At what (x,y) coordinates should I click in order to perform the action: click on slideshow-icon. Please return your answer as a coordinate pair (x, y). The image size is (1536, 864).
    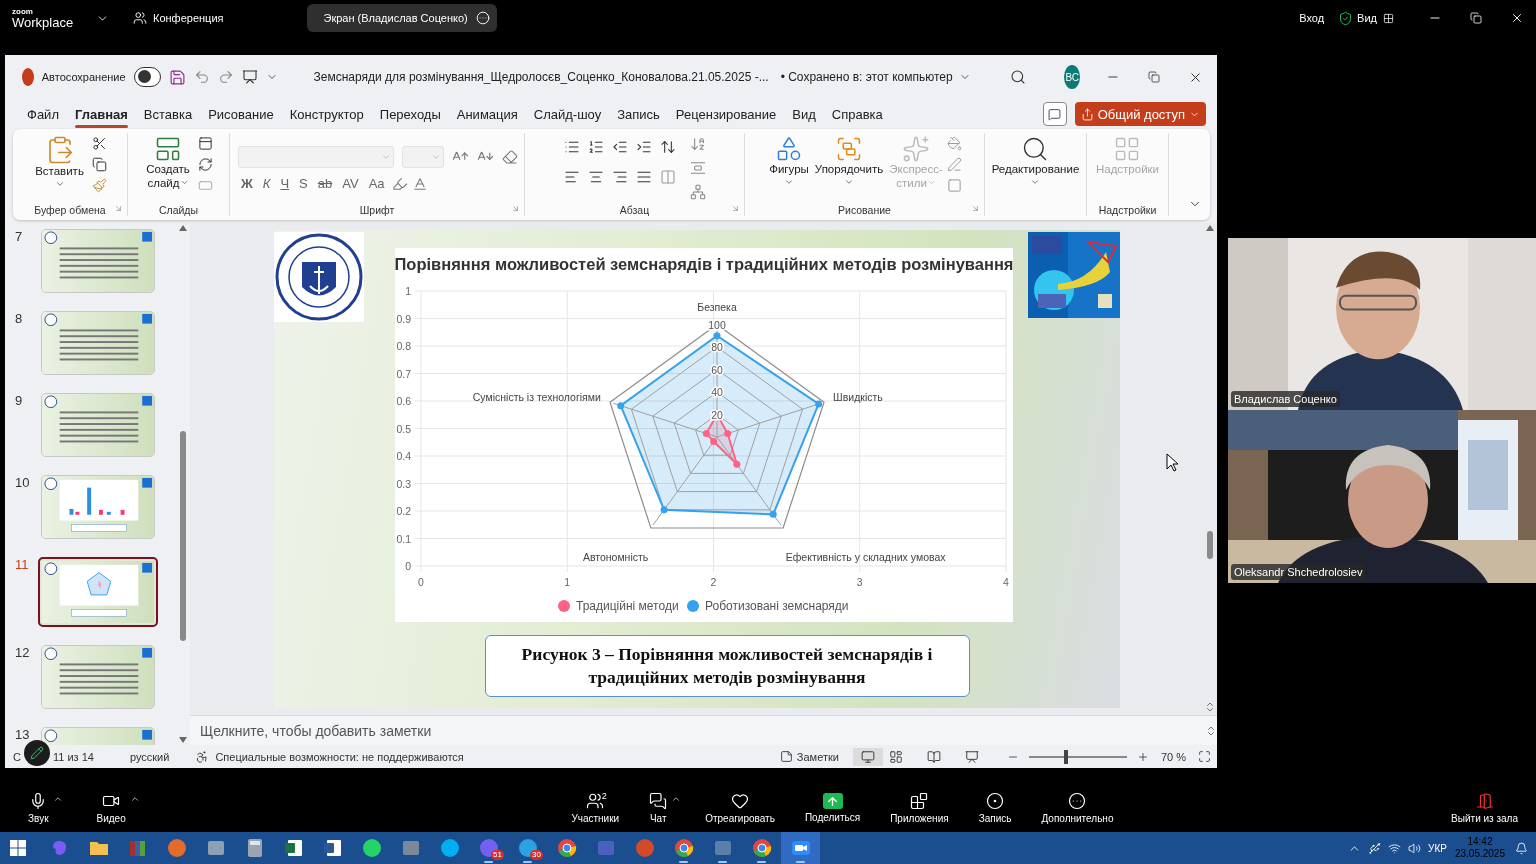
    Looking at the image, I should click on (971, 756).